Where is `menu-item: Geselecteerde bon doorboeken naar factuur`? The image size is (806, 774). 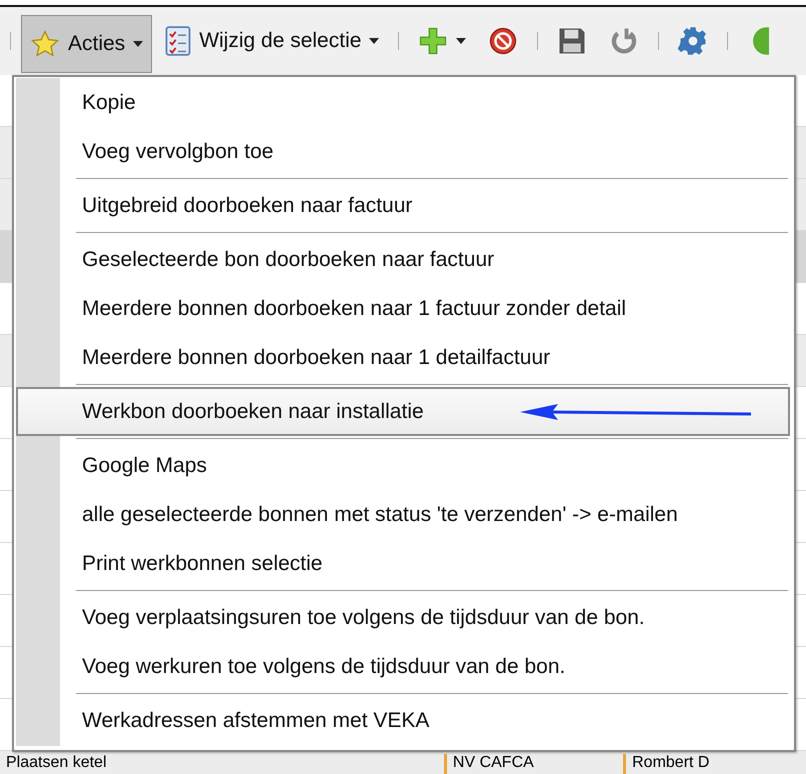 menu-item: Geselecteerde bon doorboeken naar factuur is located at coordinates (404, 259).